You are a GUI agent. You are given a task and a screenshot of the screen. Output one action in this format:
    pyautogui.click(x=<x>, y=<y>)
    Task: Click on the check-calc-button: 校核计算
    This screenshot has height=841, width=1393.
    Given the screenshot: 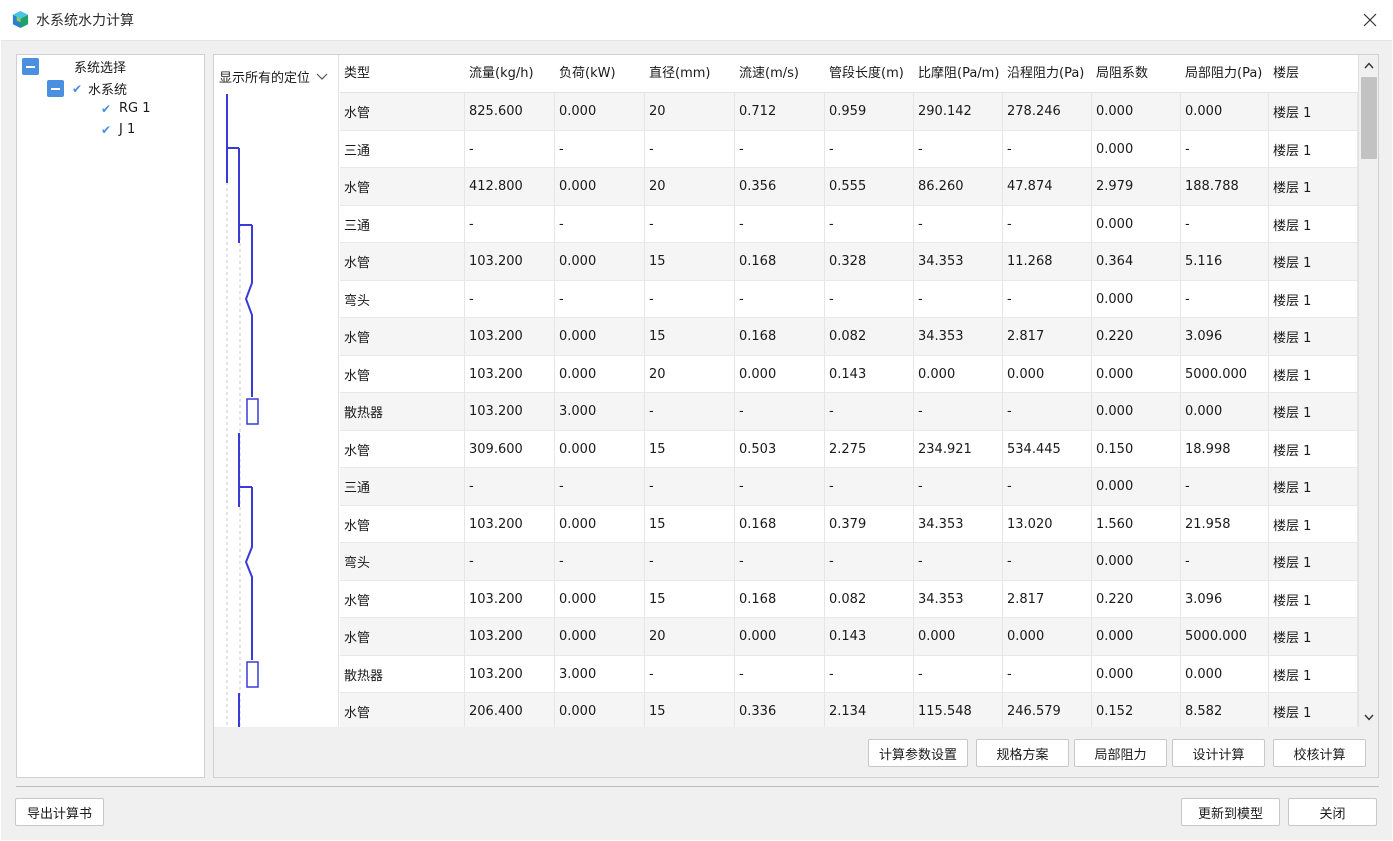 What is the action you would take?
    pyautogui.click(x=1319, y=753)
    